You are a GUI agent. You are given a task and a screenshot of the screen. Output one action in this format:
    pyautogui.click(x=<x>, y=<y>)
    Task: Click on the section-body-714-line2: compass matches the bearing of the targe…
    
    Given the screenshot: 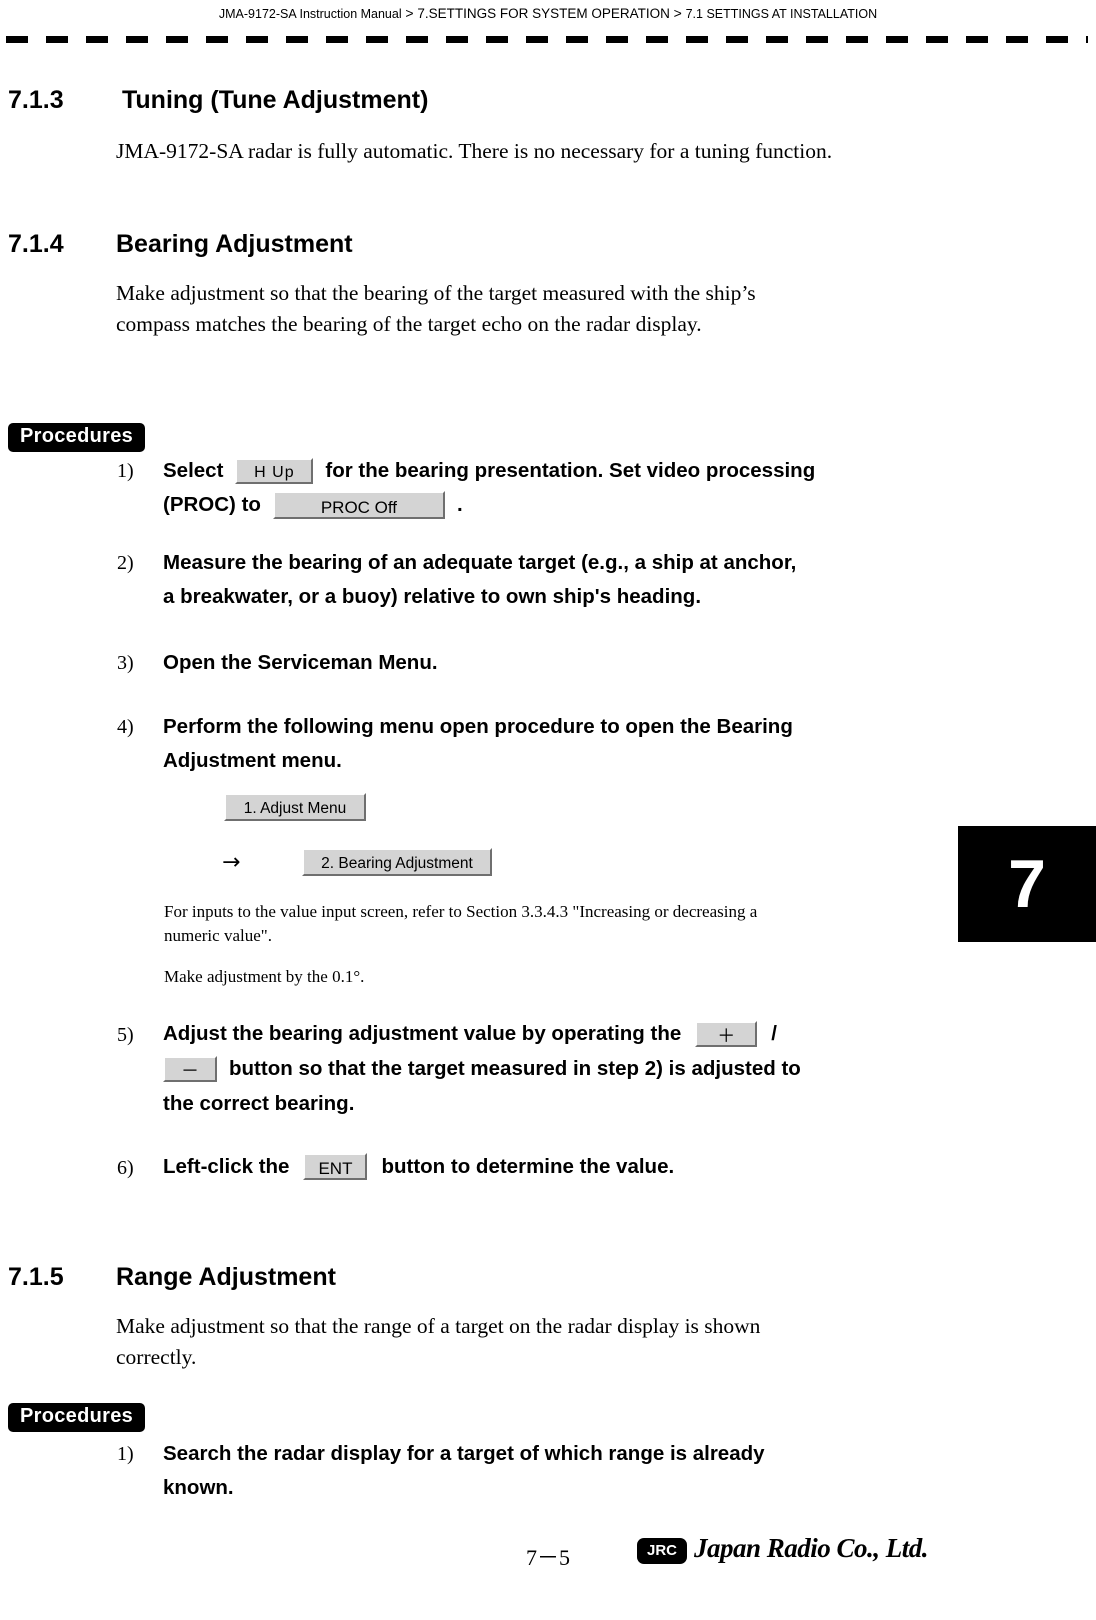 What is the action you would take?
    pyautogui.click(x=409, y=324)
    